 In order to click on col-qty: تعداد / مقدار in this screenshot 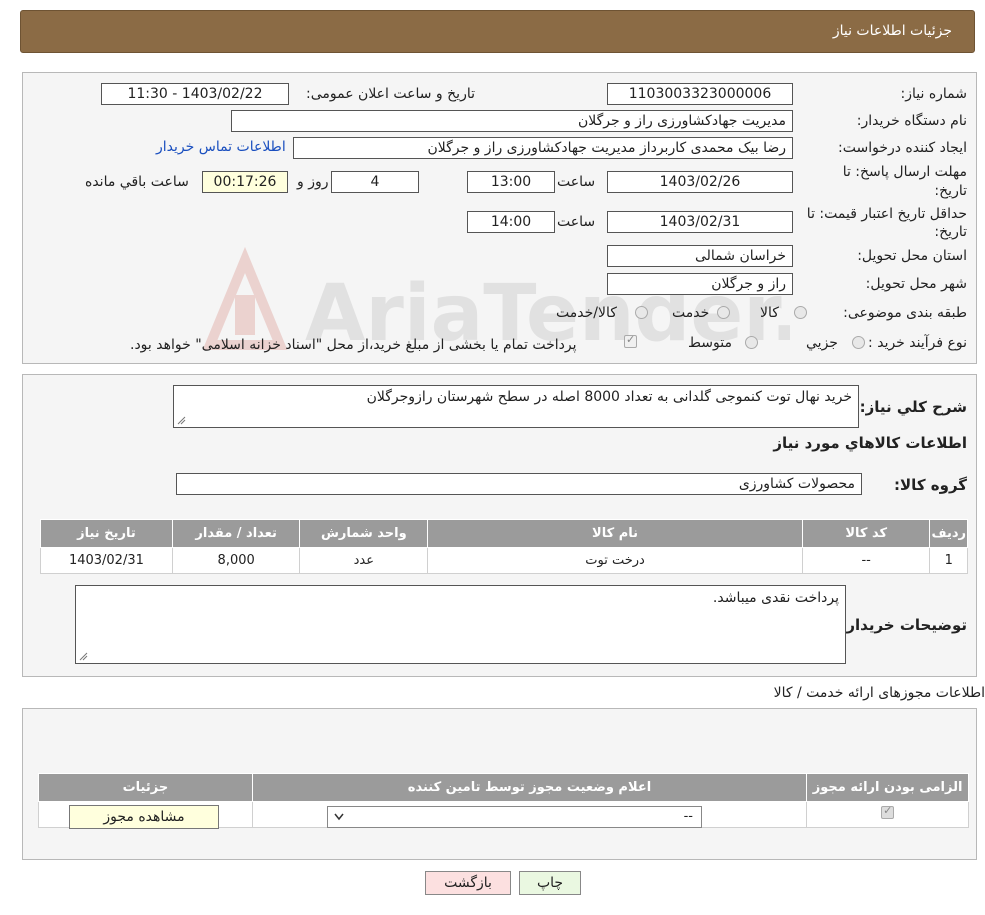, I will do `click(236, 533)`.